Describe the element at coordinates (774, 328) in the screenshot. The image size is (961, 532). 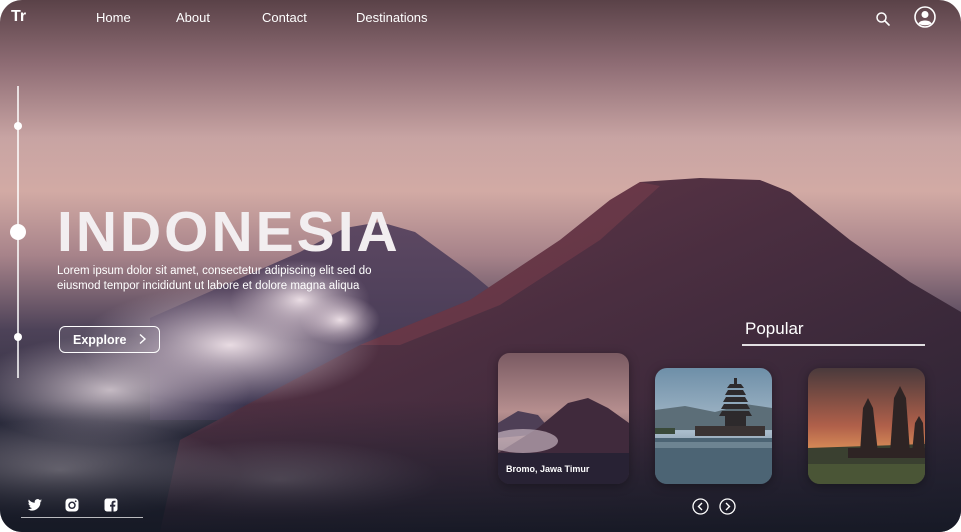
I see `popular-heading: Popular` at that location.